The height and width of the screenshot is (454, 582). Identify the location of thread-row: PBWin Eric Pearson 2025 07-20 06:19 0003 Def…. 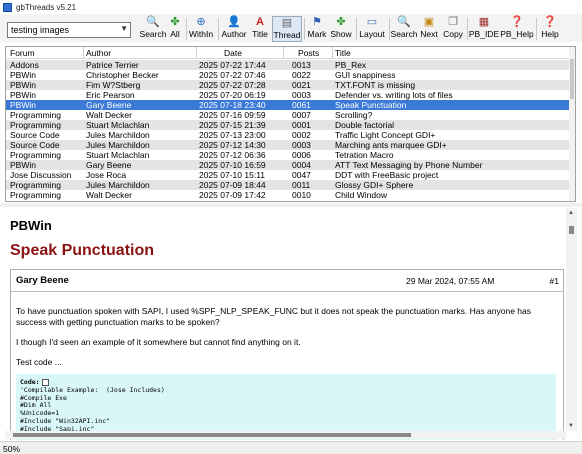
(289, 95).